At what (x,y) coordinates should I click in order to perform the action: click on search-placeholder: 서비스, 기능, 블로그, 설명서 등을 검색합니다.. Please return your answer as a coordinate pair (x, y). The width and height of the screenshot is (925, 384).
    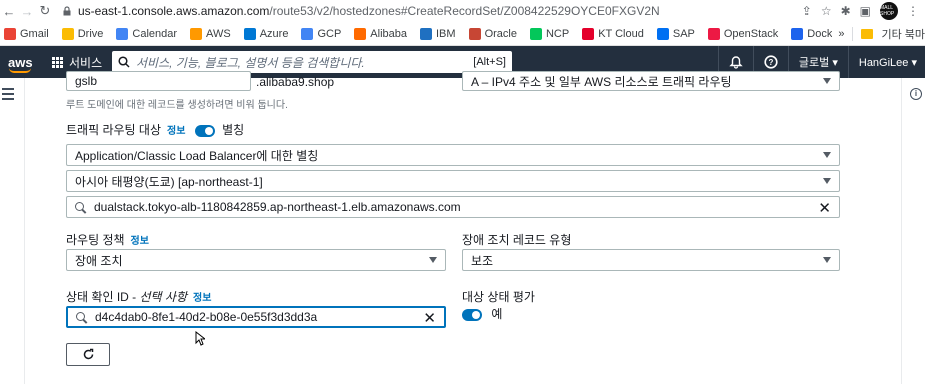
    Looking at the image, I should click on (250, 62).